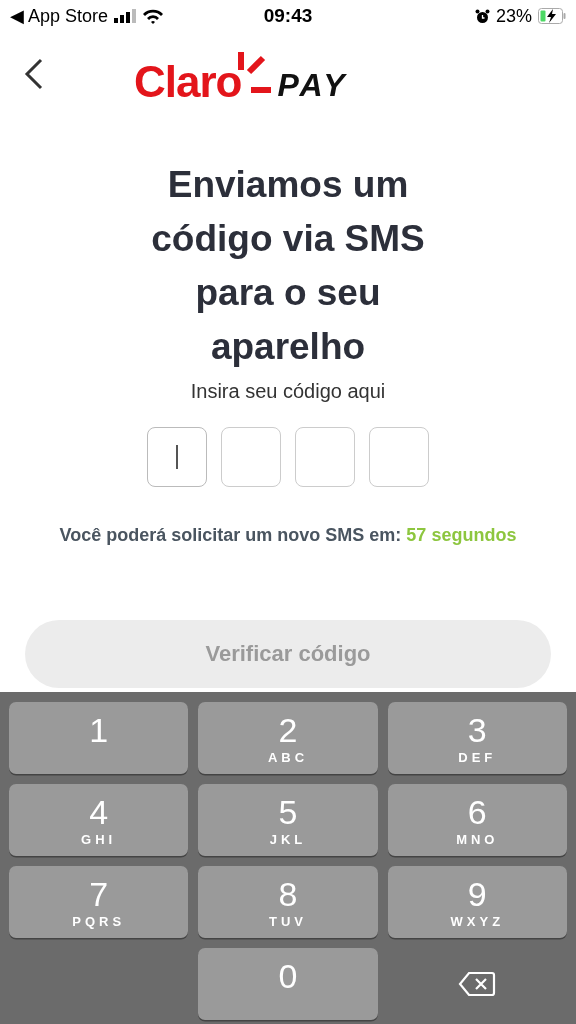 The image size is (576, 1024). Describe the element at coordinates (477, 902) in the screenshot. I see `keypad-key: 9 WXYZ` at that location.